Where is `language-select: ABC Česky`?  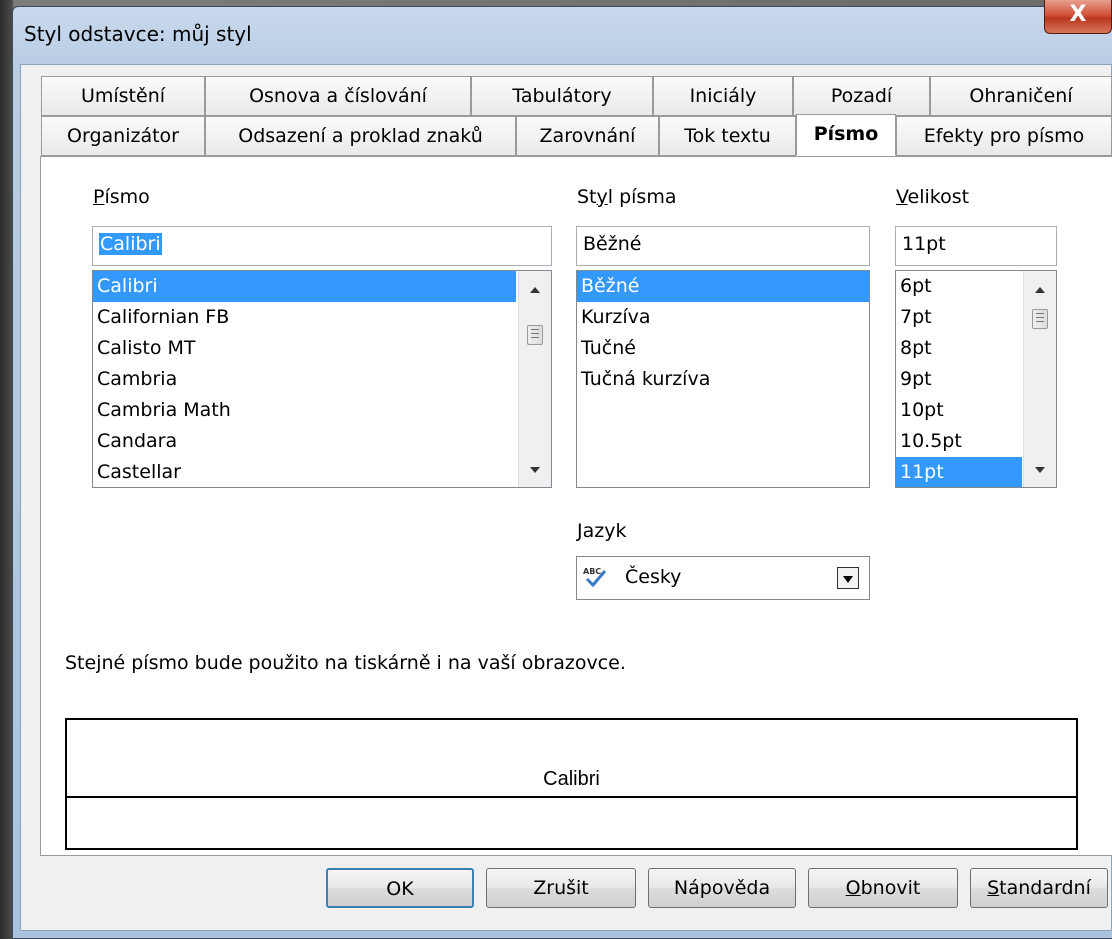
language-select: ABC Česky is located at coordinates (723, 578).